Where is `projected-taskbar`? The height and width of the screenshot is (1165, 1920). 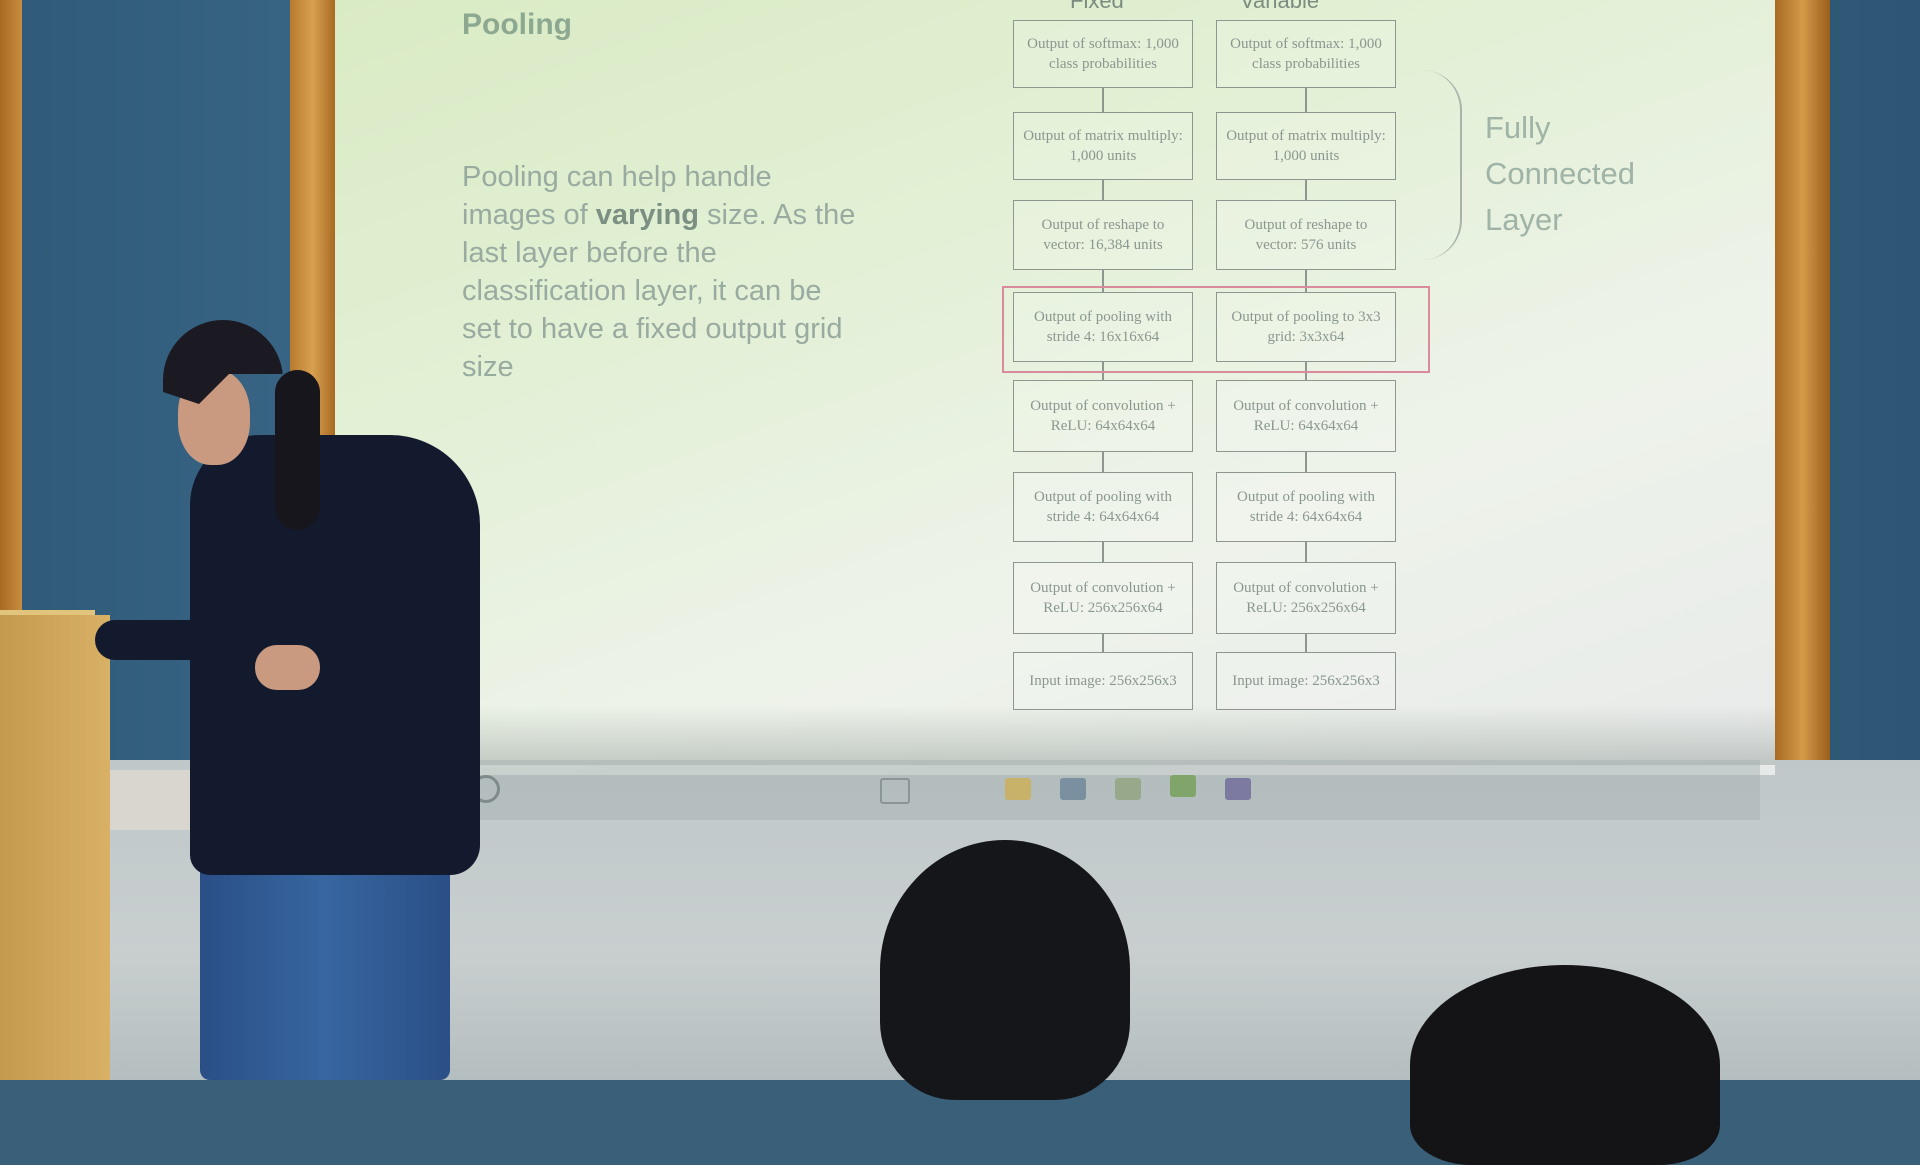
projected-taskbar is located at coordinates (1110, 790).